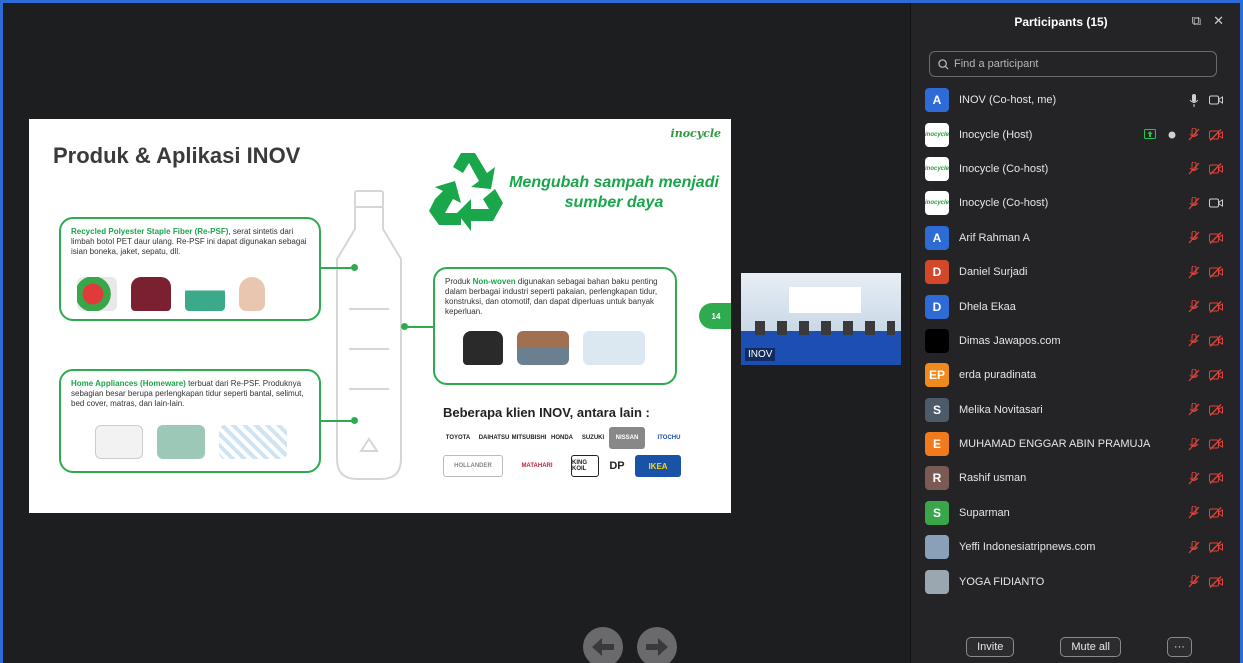 This screenshot has height=663, width=1243. I want to click on avatar: EP, so click(937, 375).